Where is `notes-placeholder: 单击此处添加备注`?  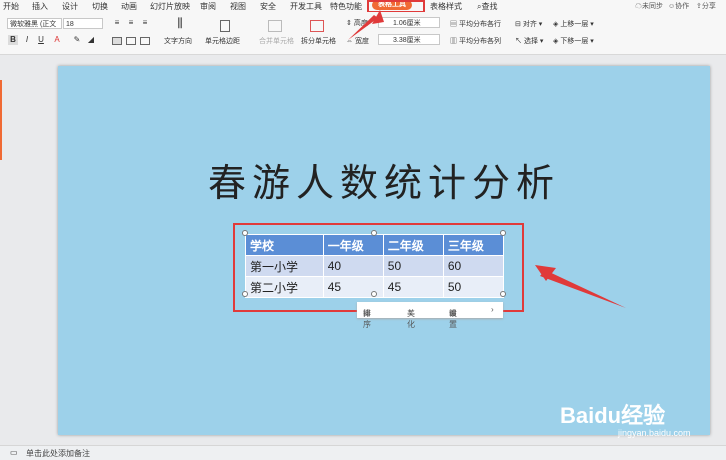 notes-placeholder: 单击此处添加备注 is located at coordinates (58, 453).